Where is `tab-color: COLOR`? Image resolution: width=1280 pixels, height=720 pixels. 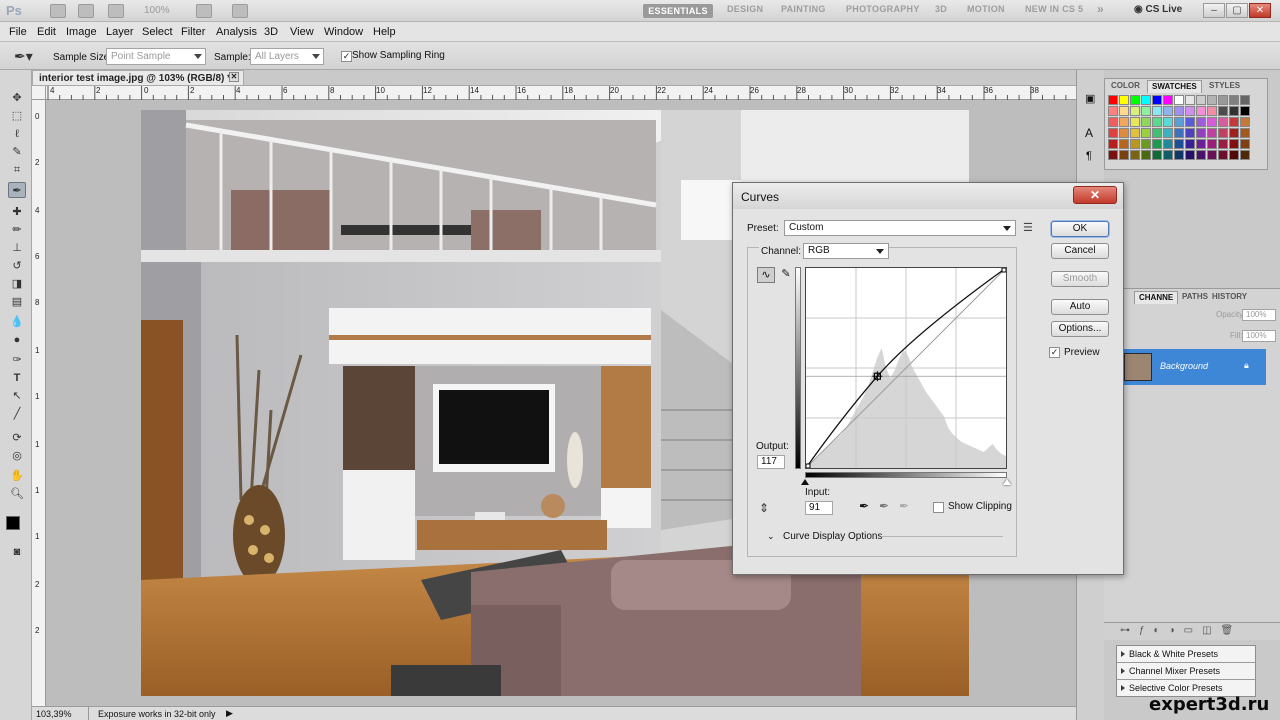 tab-color: COLOR is located at coordinates (1125, 86).